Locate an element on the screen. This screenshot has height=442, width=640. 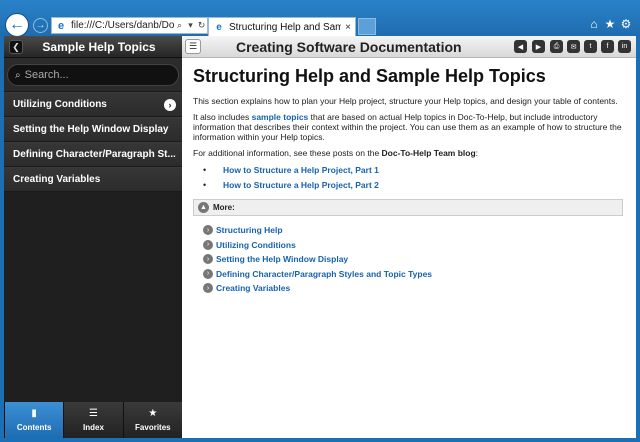
next-icon: ▶ is located at coordinates (538, 47).